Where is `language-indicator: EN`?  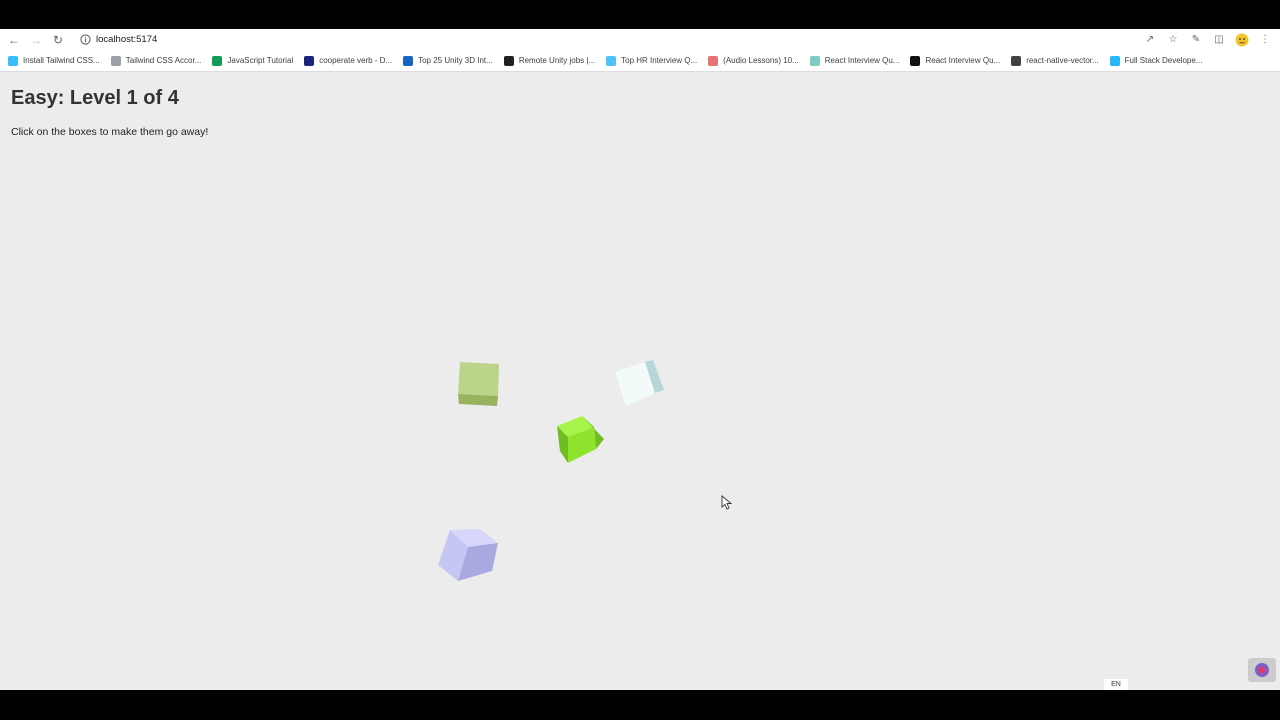 language-indicator: EN is located at coordinates (1116, 684).